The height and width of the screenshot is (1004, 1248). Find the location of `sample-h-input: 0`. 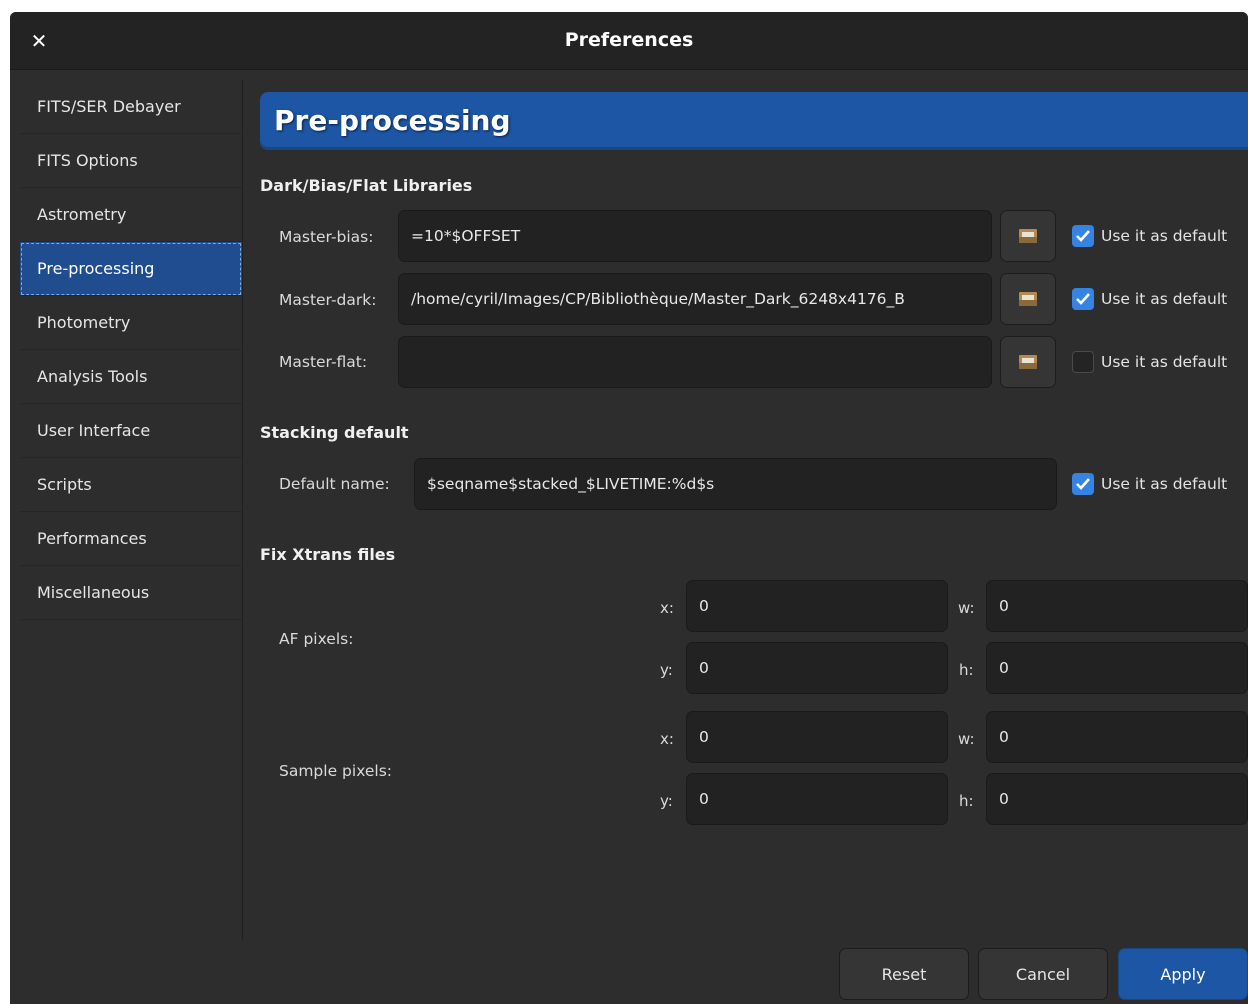

sample-h-input: 0 is located at coordinates (1117, 799).